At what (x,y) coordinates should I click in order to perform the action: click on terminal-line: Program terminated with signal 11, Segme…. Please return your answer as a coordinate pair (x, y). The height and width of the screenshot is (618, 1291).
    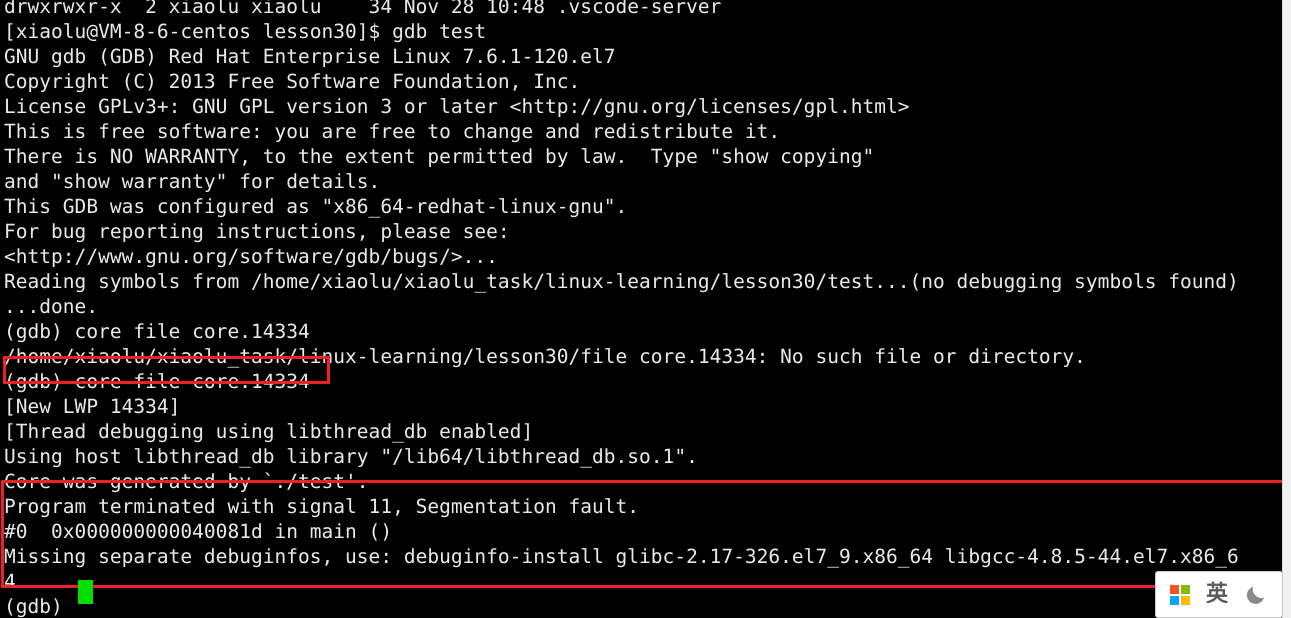
    Looking at the image, I should click on (322, 506).